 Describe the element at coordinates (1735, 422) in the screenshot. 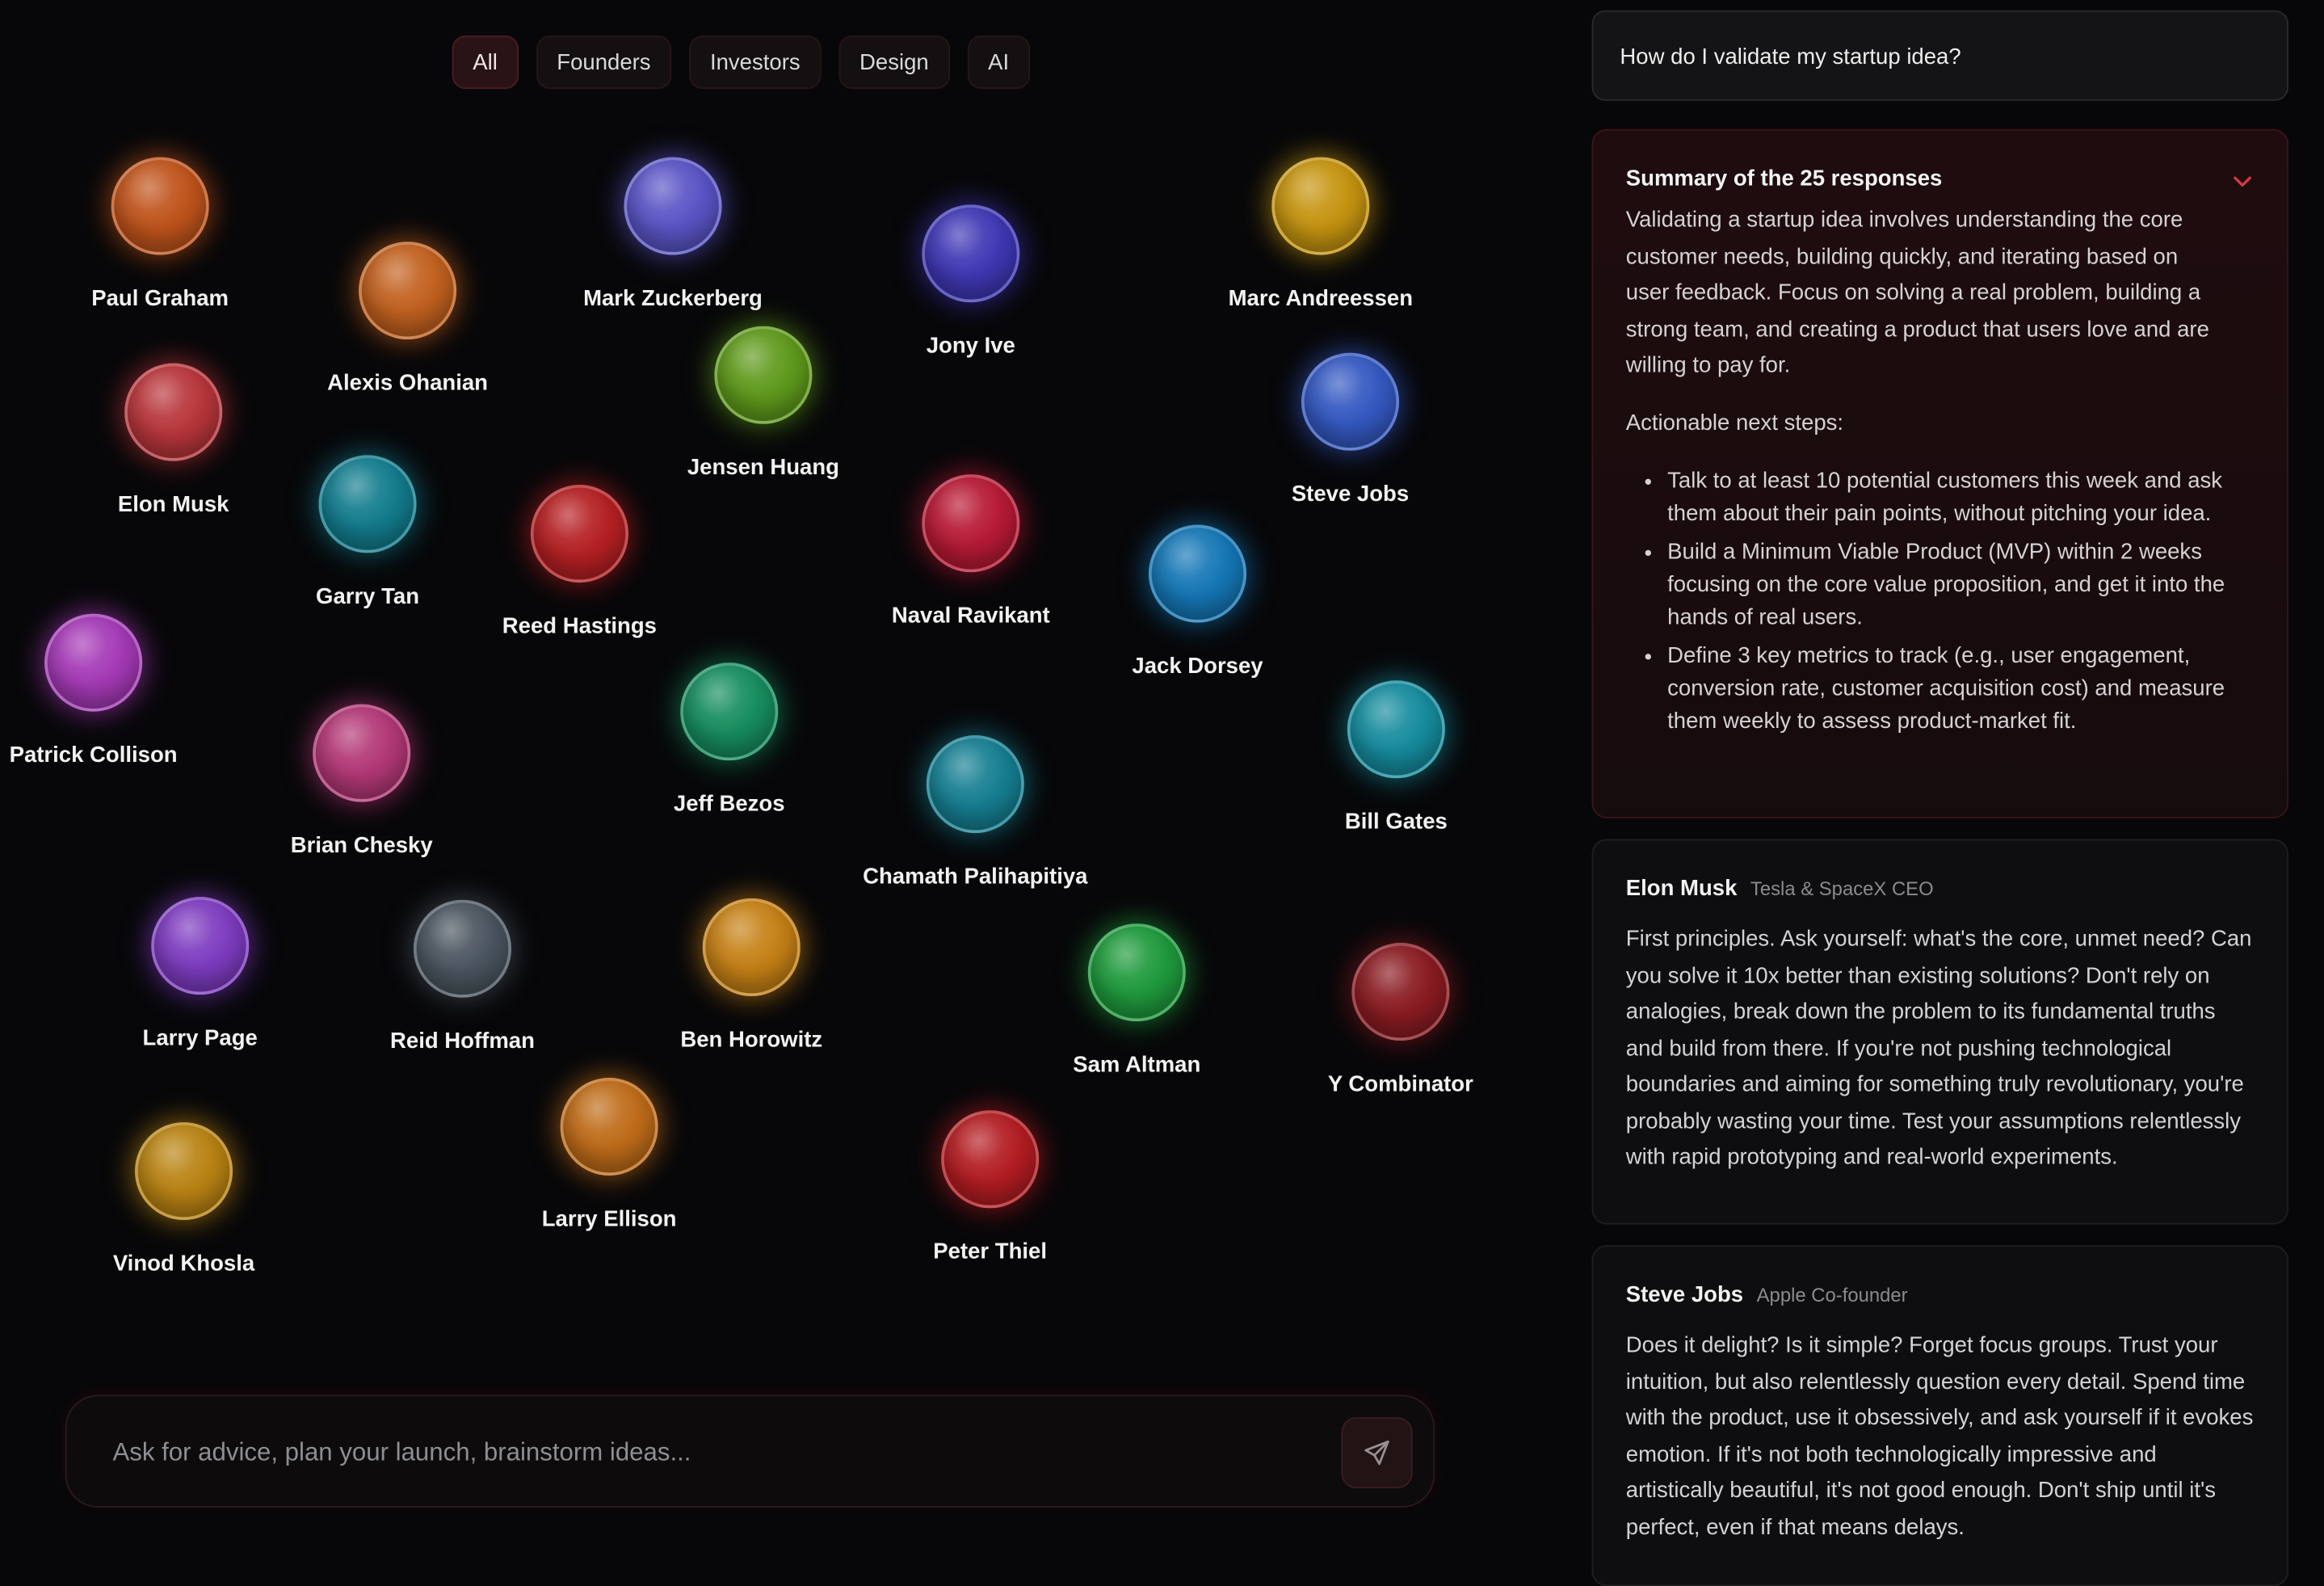

I see `steps-heading: Actionable next steps:` at that location.